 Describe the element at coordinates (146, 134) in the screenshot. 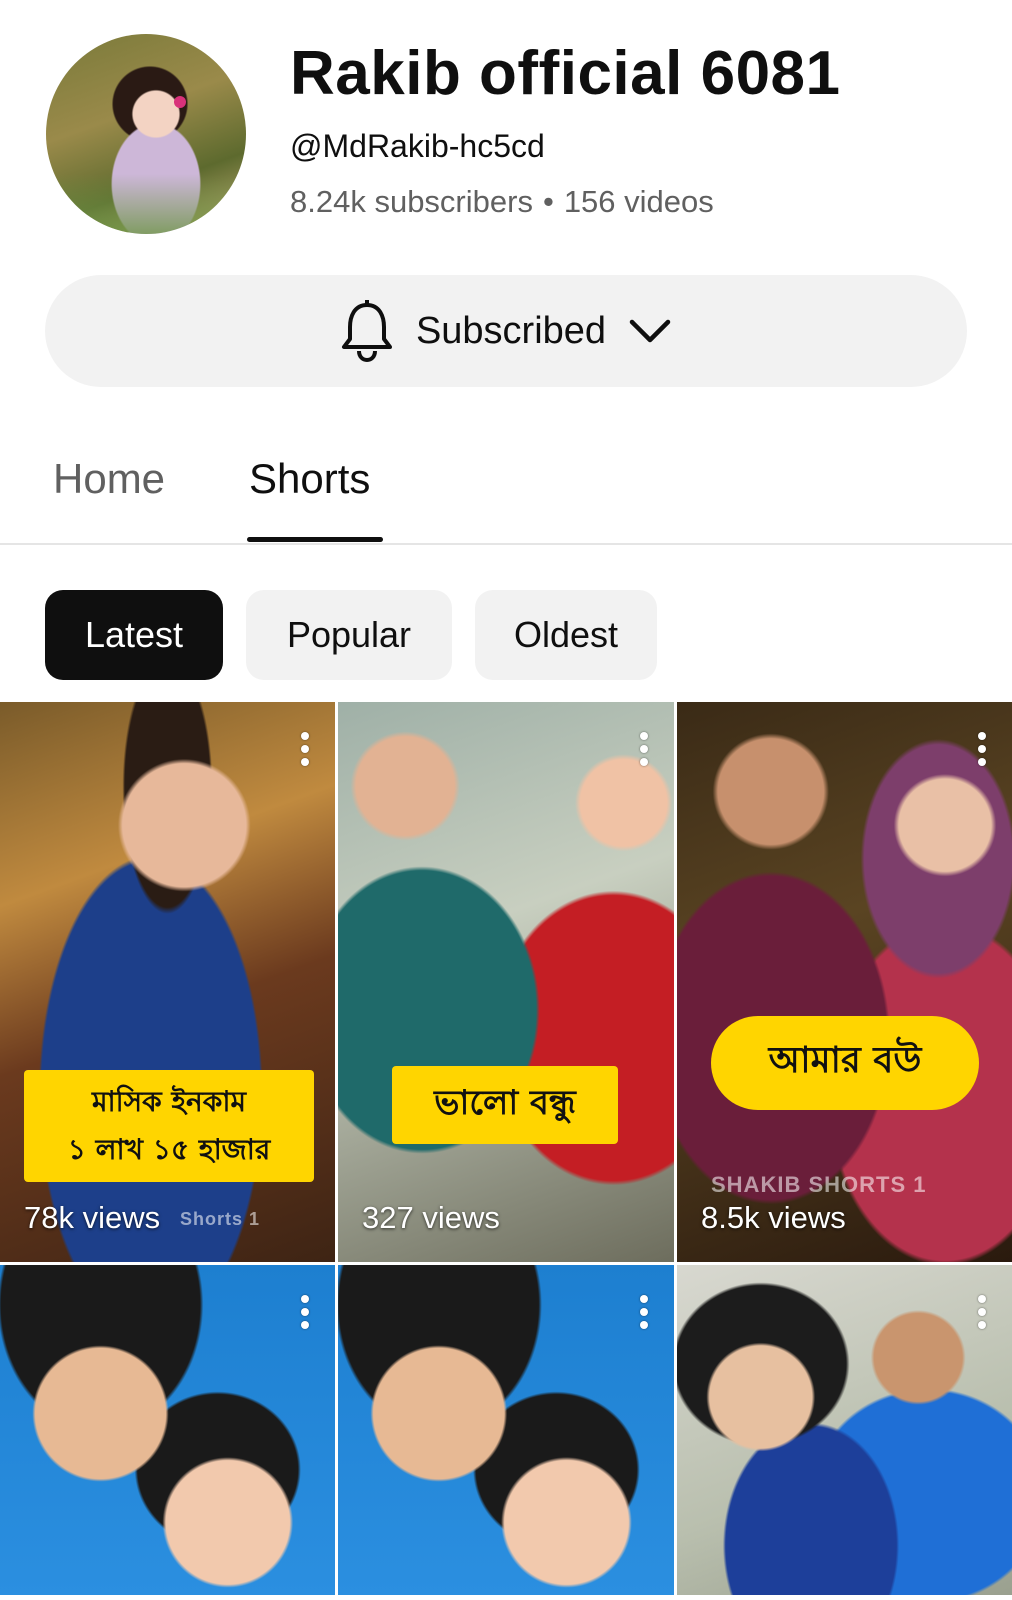

I see `channel-avatar` at that location.